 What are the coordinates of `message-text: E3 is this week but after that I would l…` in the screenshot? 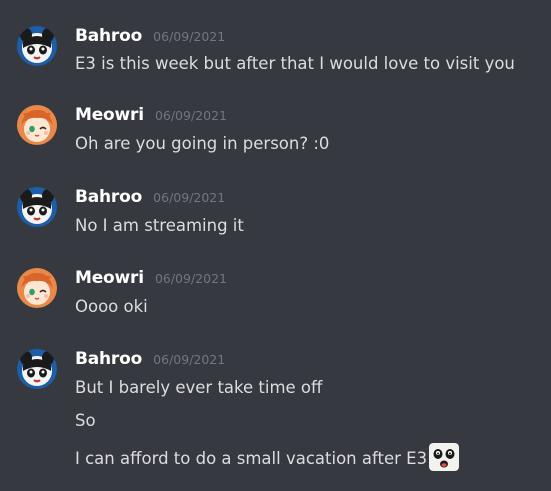 It's located at (295, 63).